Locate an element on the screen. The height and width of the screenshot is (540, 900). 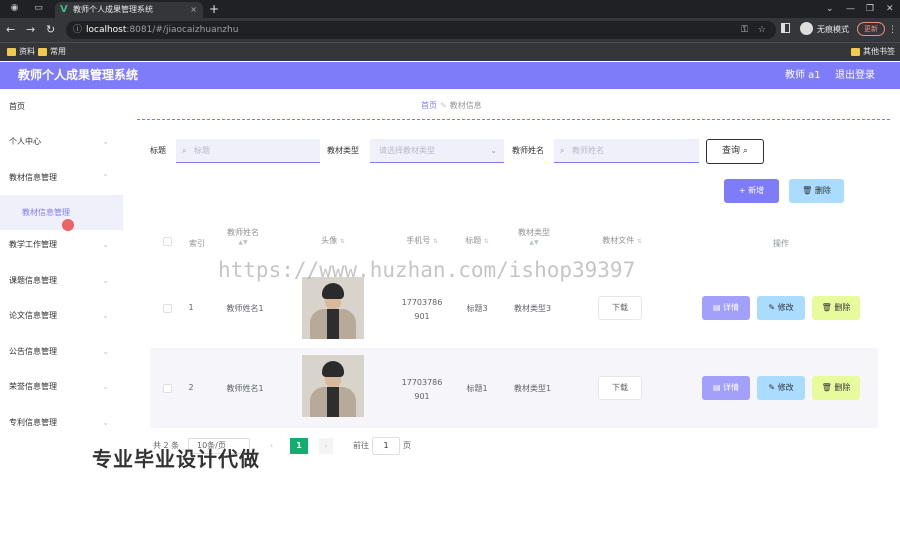
type-select: 请选择教材类型 ⌄ is located at coordinates (437, 151).